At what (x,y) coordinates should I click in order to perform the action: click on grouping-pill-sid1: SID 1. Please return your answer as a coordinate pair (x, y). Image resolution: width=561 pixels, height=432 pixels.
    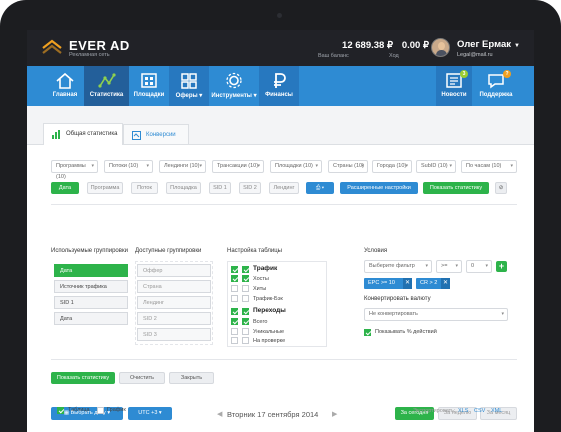
    Looking at the image, I should click on (220, 188).